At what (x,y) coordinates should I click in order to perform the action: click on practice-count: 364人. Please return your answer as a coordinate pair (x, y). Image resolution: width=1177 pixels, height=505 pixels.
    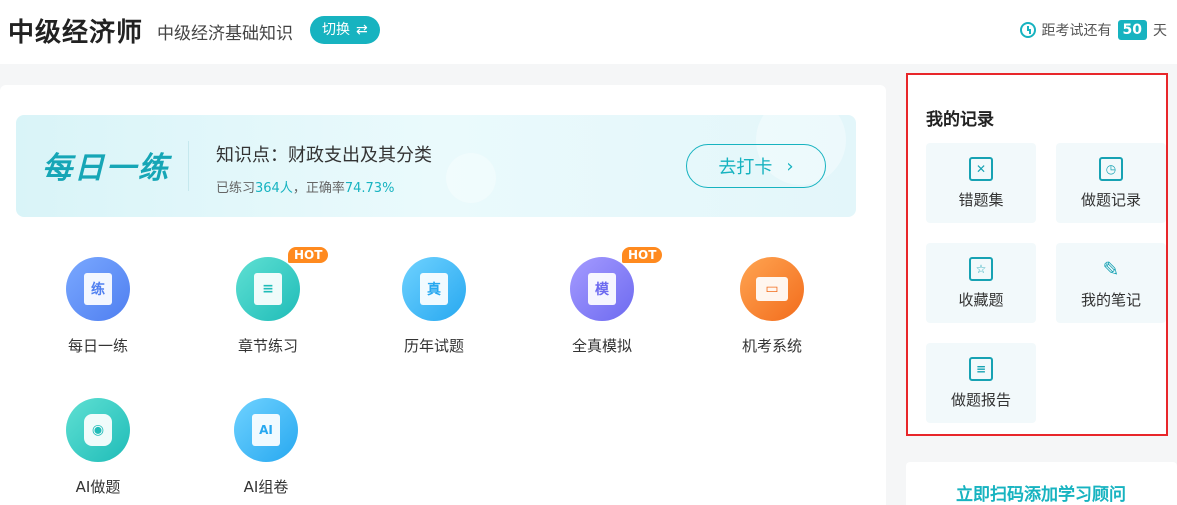
    Looking at the image, I should click on (274, 188).